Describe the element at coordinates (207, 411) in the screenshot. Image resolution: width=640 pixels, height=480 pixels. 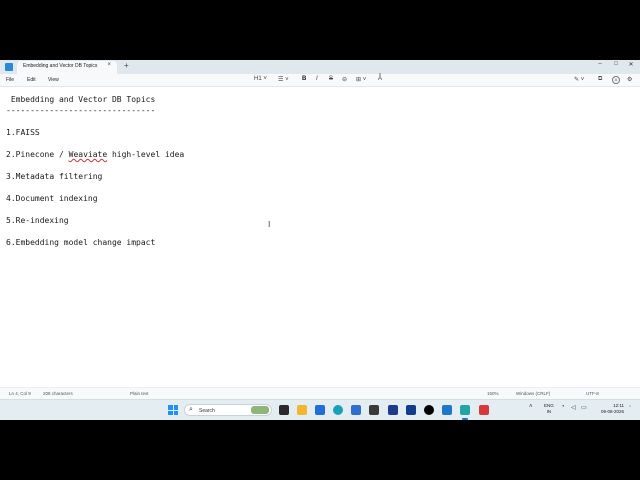
I see `search-label: Search` at that location.